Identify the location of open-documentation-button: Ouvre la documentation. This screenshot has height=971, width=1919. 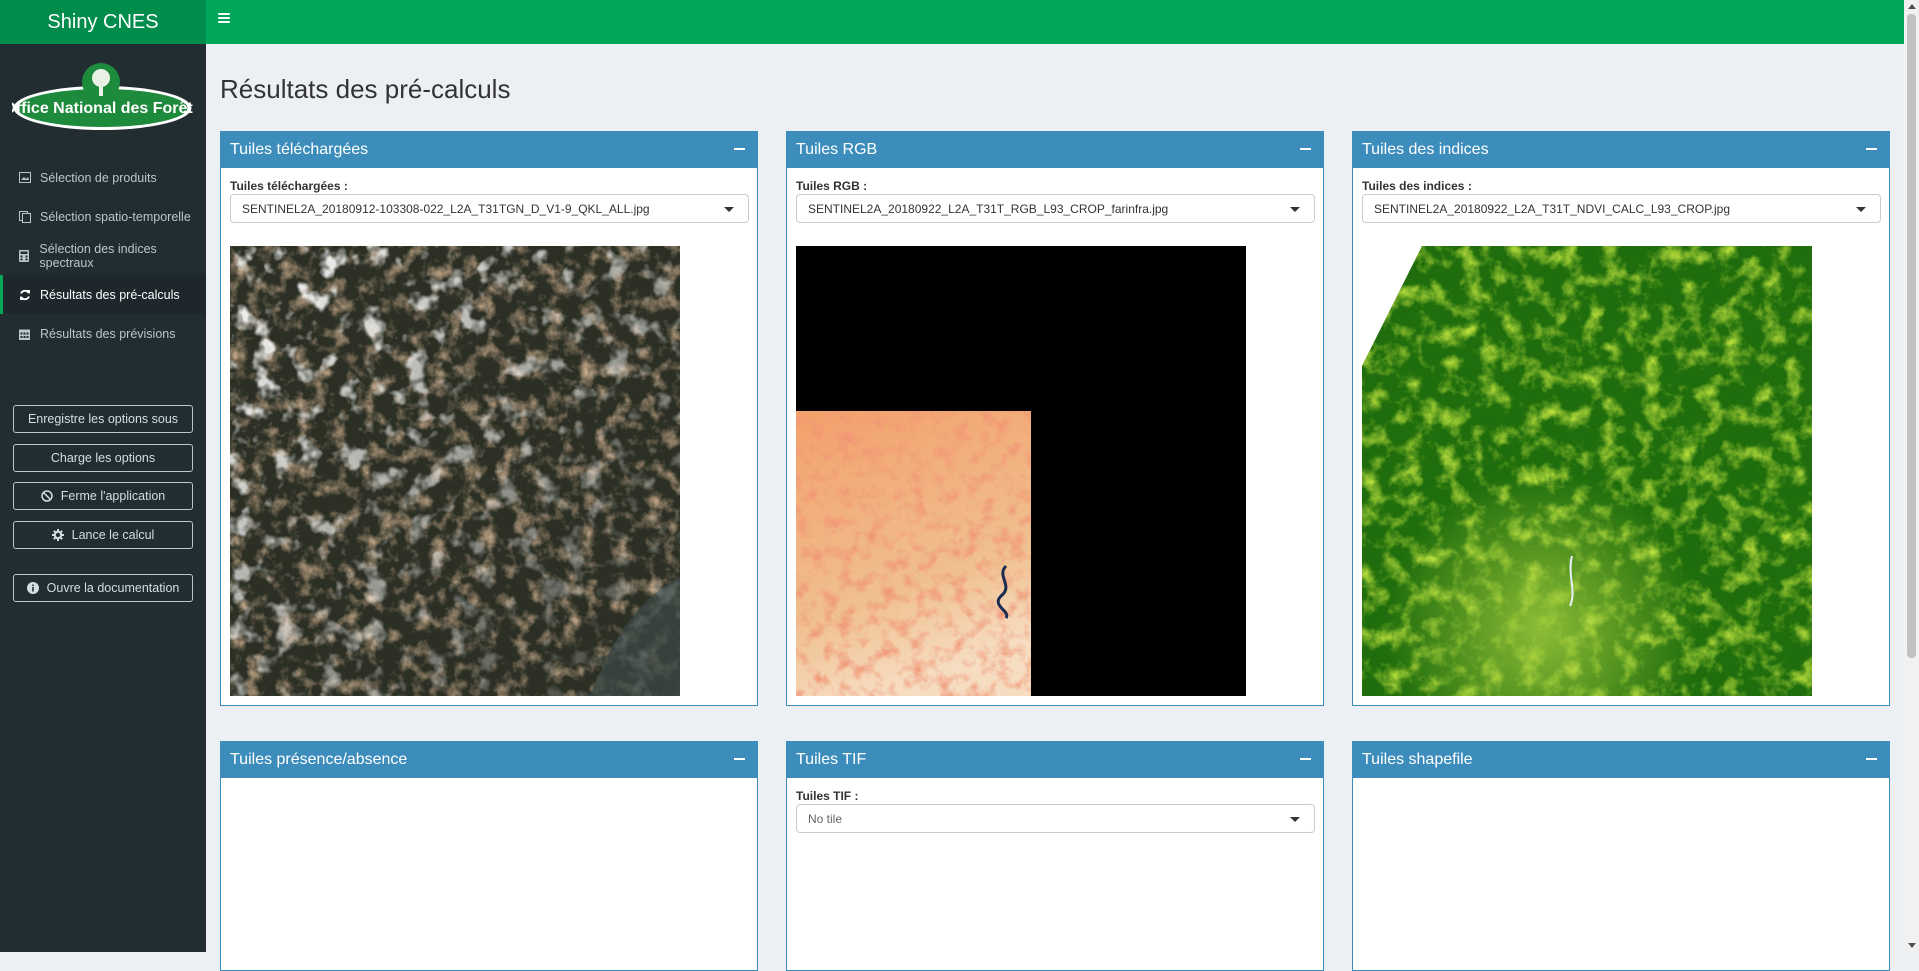
(103, 588).